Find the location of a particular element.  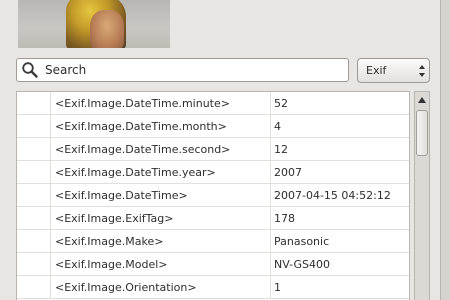

table-row: <Exif.Image.DateTime.year> 2007 is located at coordinates (213, 172).